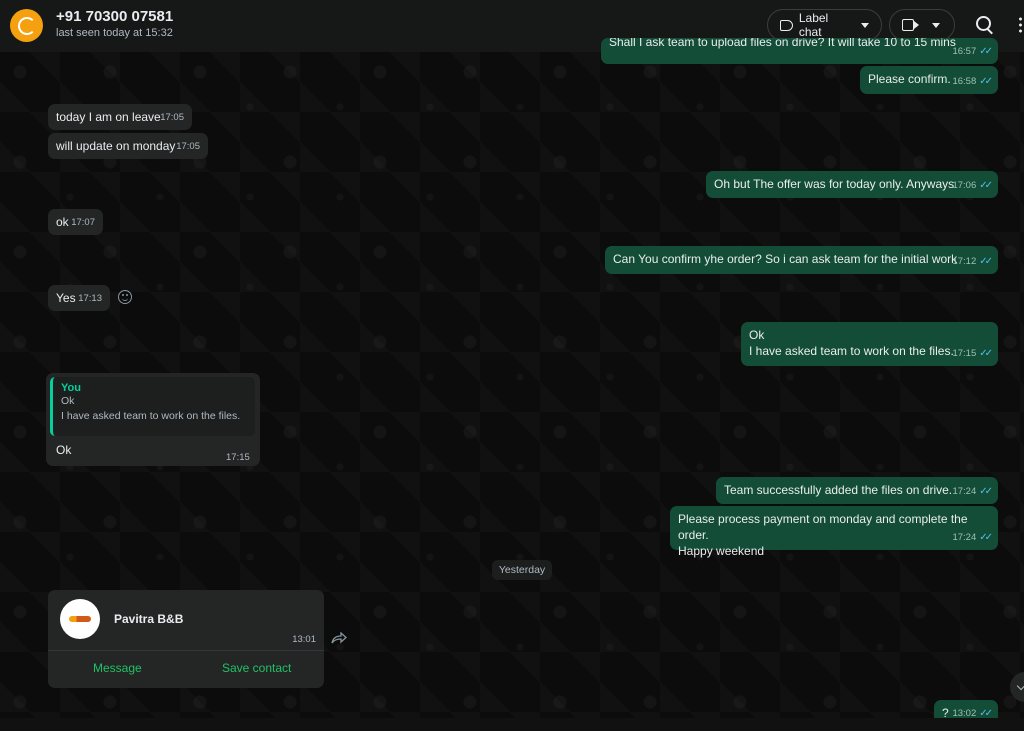 Image resolution: width=1024 pixels, height=731 pixels. I want to click on message-incoming: will update on monday 17:05, so click(128, 146).